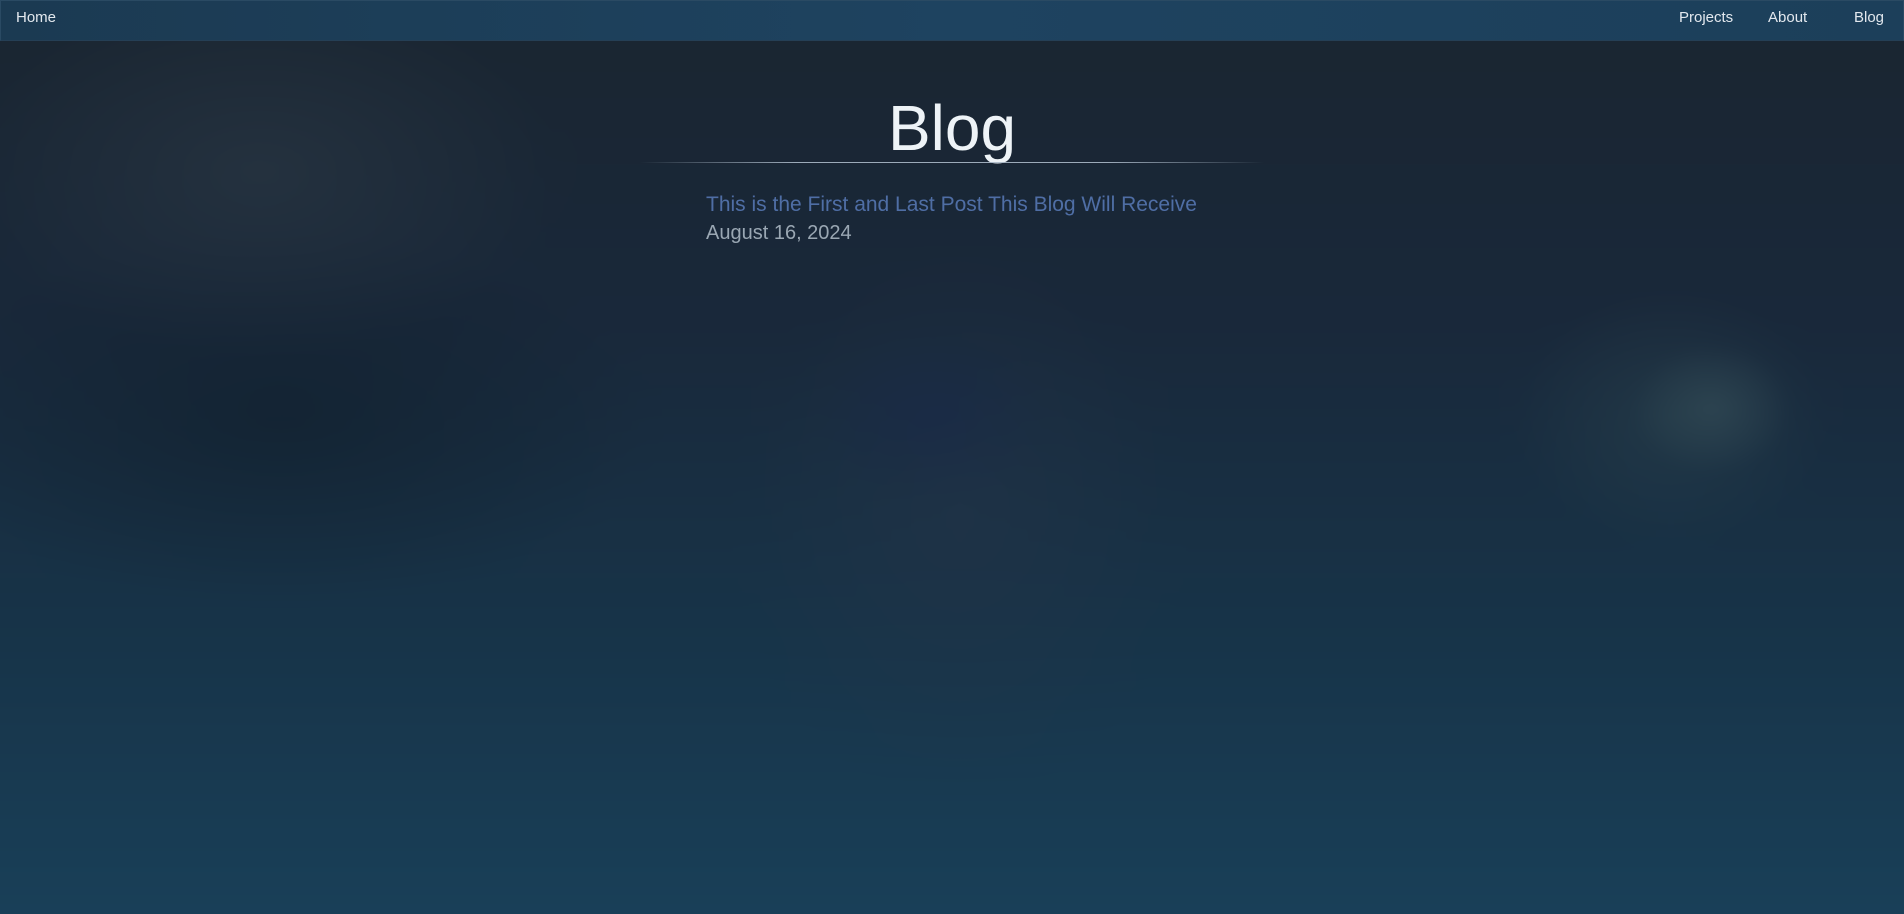 The image size is (1904, 914). What do you see at coordinates (1869, 17) in the screenshot?
I see `nav-blog-link: Blog` at bounding box center [1869, 17].